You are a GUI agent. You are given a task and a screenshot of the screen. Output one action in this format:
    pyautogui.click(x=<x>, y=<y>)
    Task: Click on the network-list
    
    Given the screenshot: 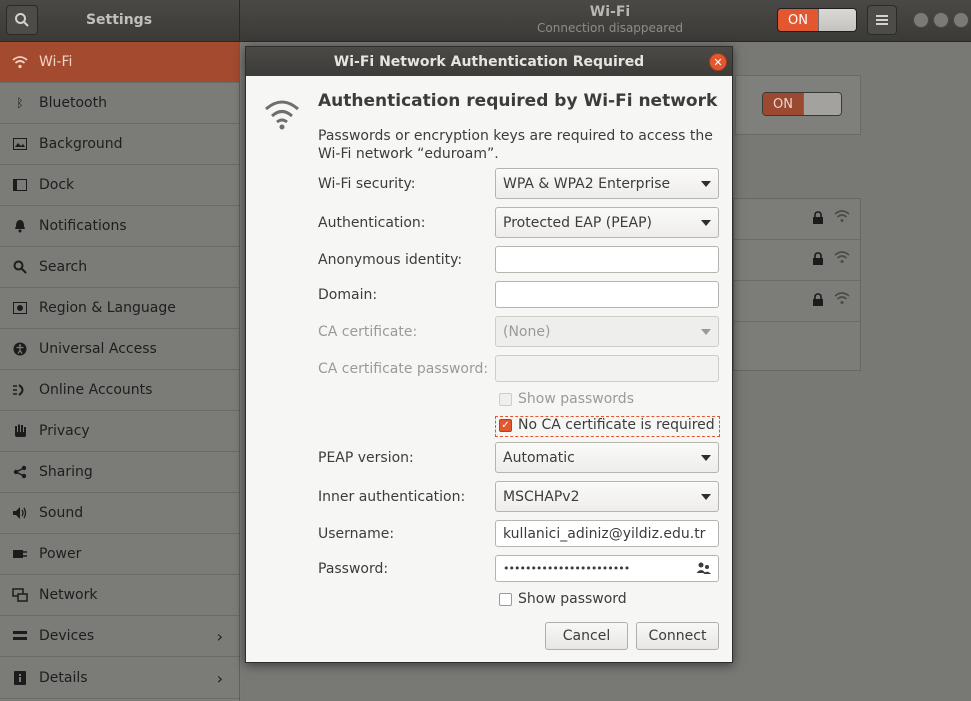 What is the action you would take?
    pyautogui.click(x=797, y=284)
    